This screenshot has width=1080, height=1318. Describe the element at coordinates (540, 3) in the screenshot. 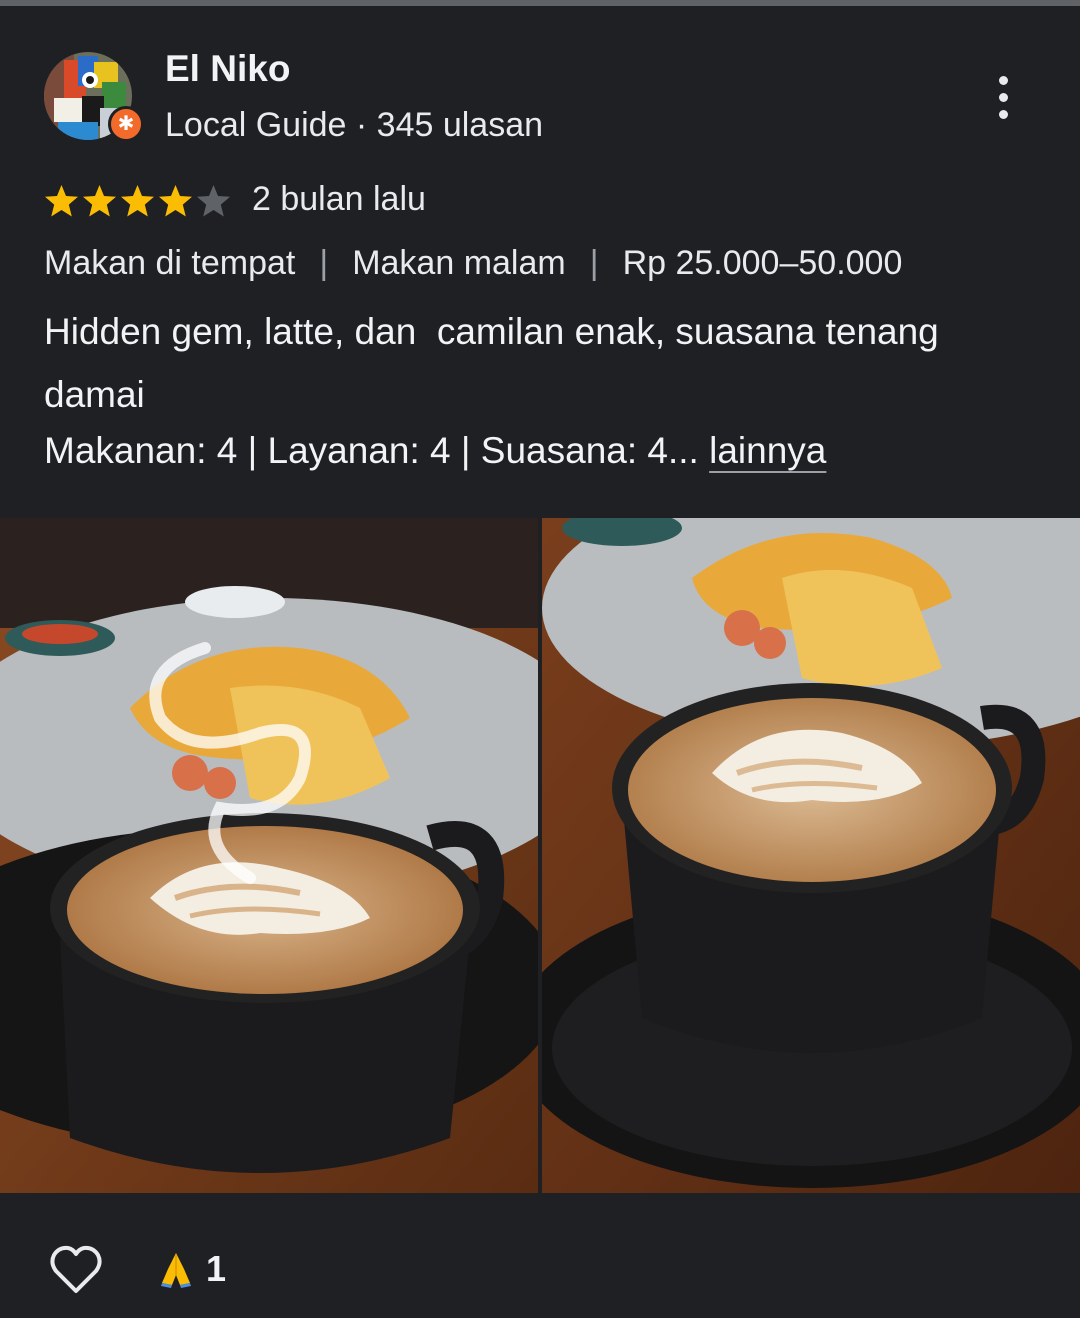

I see `top-divider` at that location.